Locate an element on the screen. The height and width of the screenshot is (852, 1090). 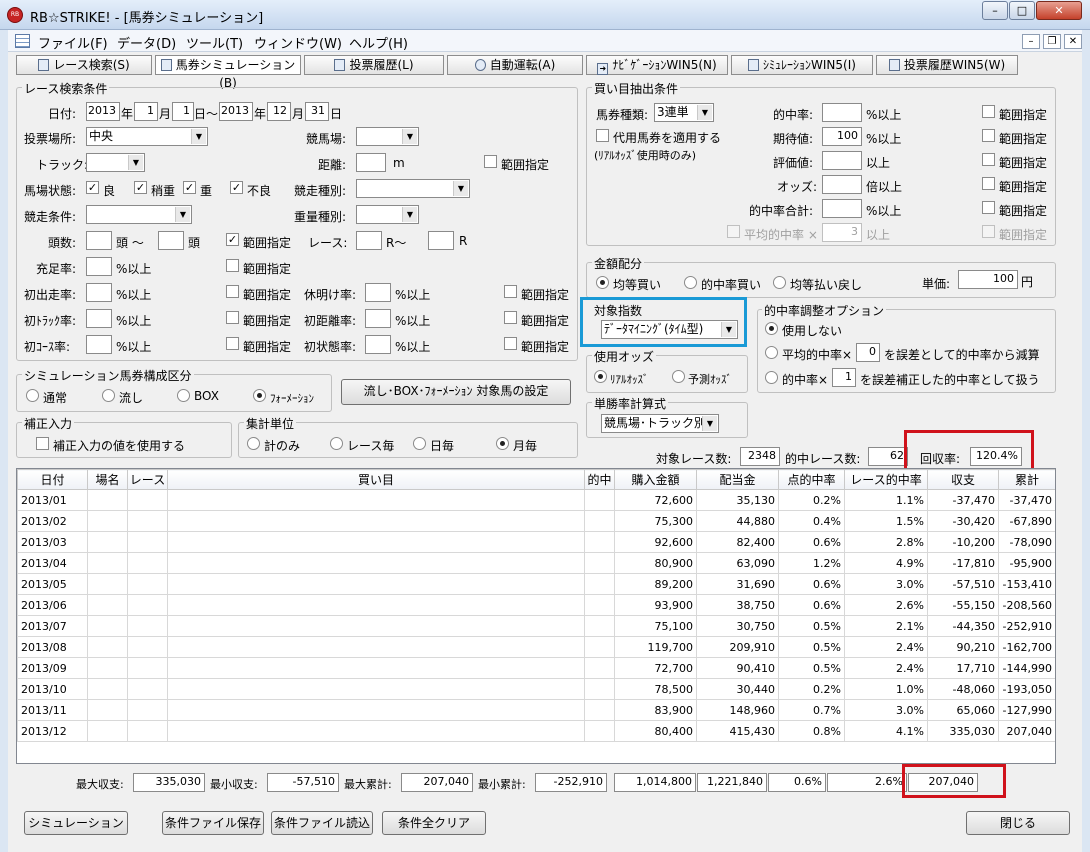
odds-range-checkbox is located at coordinates (988, 183).